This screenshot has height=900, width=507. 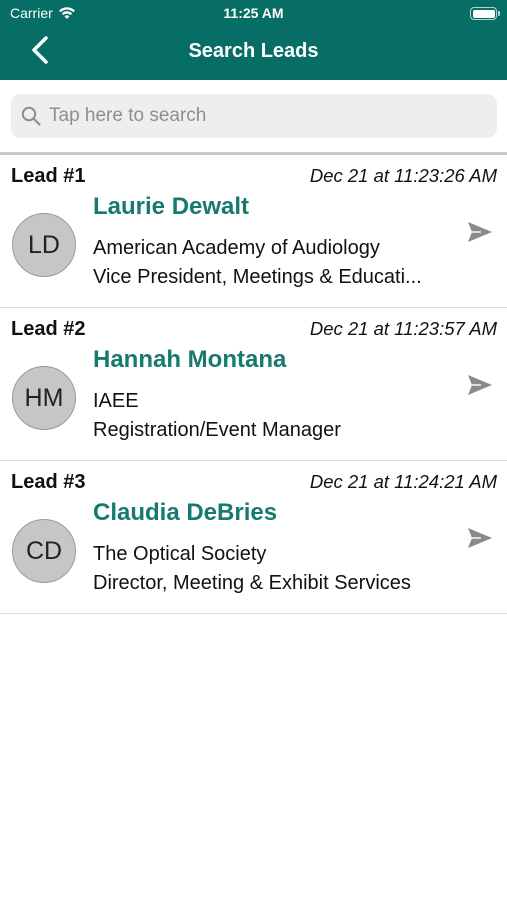 I want to click on navigation-bar: Carrier 11:25 AM Search Leads, so click(x=253, y=40).